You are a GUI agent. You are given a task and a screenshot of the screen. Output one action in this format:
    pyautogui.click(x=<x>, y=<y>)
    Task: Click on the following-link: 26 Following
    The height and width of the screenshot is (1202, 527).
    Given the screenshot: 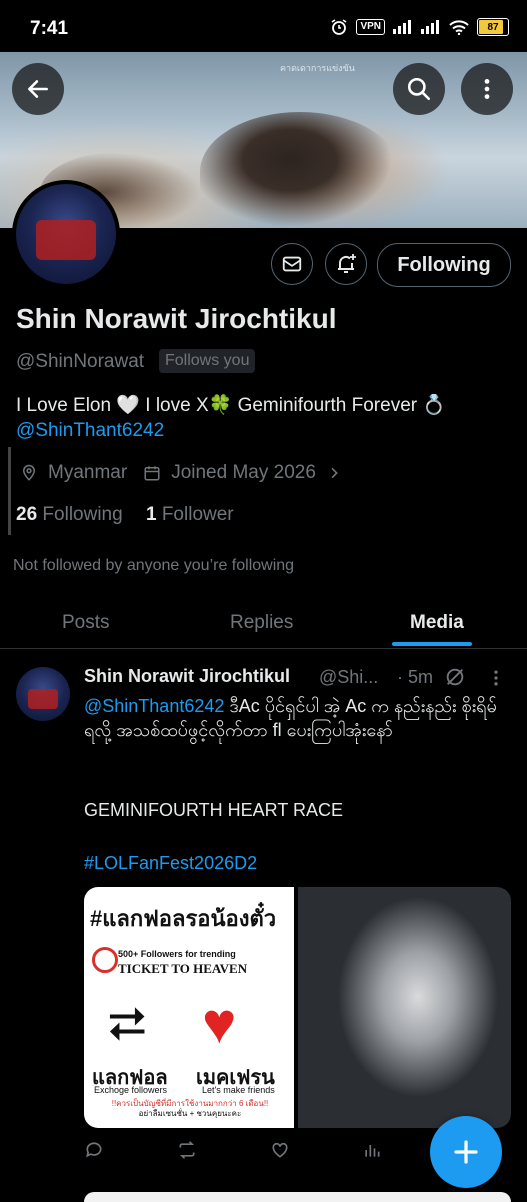 What is the action you would take?
    pyautogui.click(x=69, y=514)
    